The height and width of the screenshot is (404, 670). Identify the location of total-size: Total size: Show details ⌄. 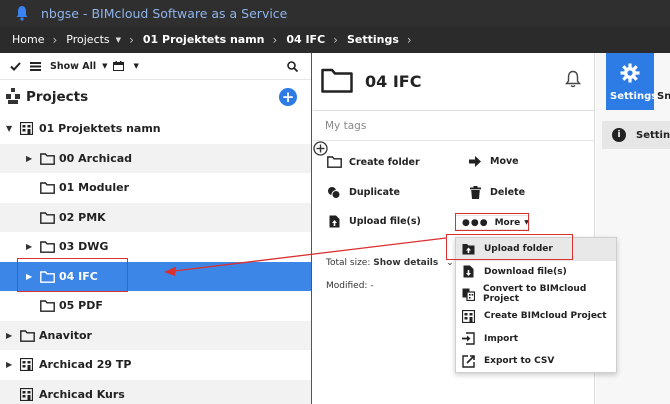
(390, 263).